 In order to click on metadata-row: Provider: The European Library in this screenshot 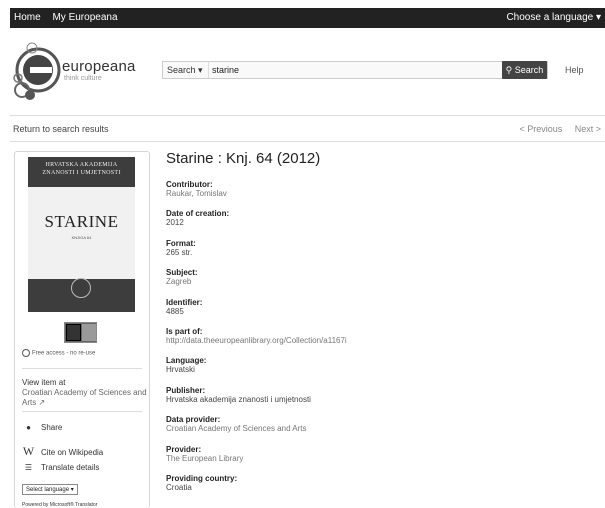, I will do `click(376, 459)`.